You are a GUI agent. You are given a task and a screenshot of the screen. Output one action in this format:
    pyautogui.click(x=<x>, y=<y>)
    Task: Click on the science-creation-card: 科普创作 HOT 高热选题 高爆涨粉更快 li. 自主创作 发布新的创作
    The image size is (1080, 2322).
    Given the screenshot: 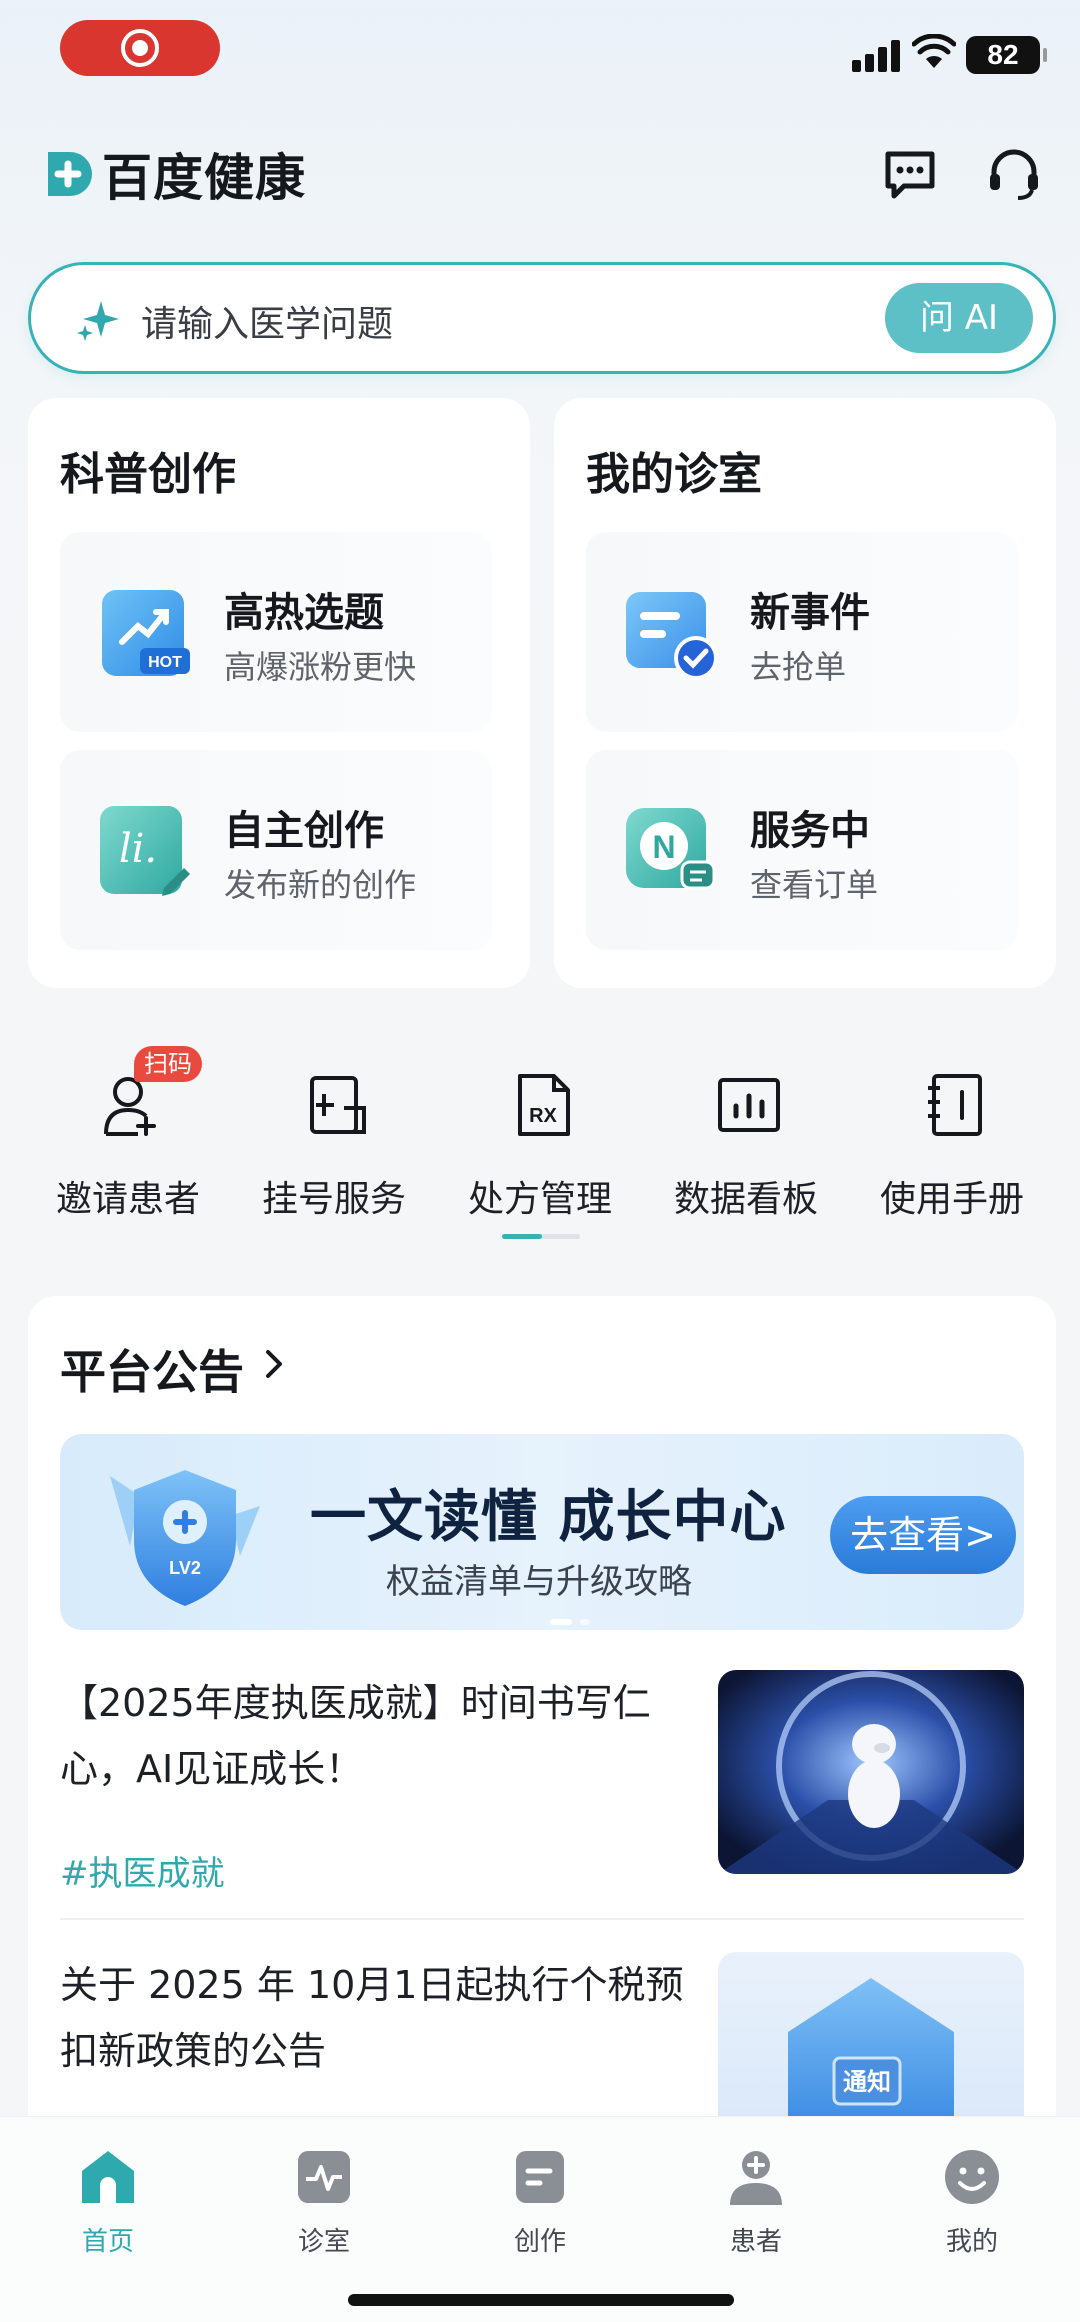 What is the action you would take?
    pyautogui.click(x=279, y=693)
    